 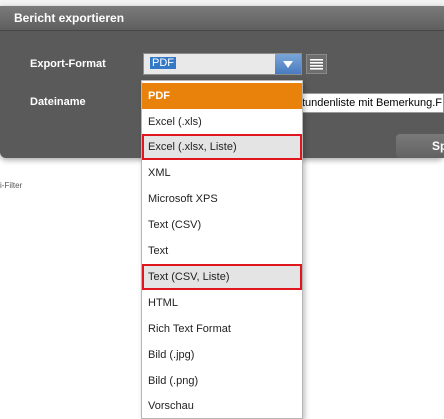 What do you see at coordinates (420, 146) in the screenshot?
I see `save-button: Sp` at bounding box center [420, 146].